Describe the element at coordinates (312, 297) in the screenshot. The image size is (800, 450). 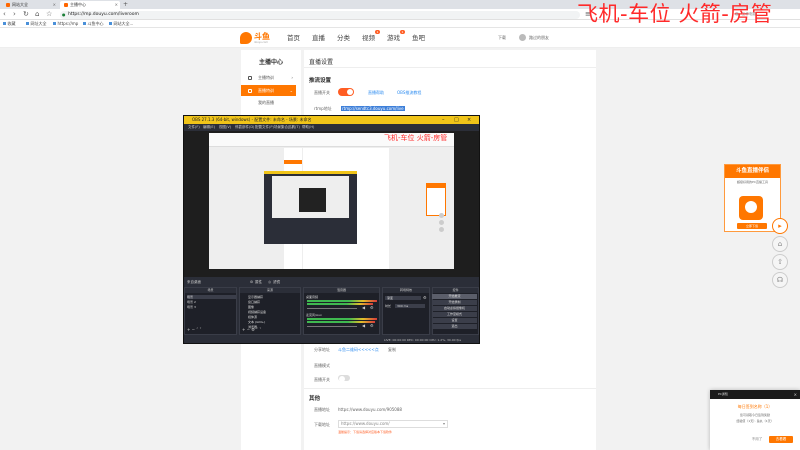
I see `mixer-track-label: 桌面音频` at that location.